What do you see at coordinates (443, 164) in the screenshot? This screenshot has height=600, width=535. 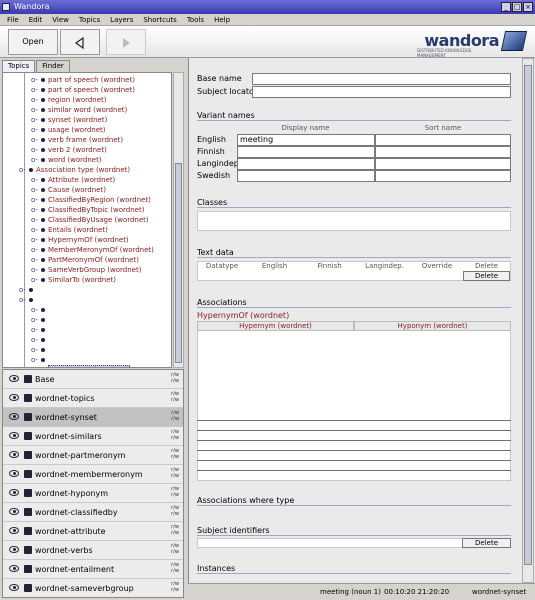 I see `variant-langindep-sort` at bounding box center [443, 164].